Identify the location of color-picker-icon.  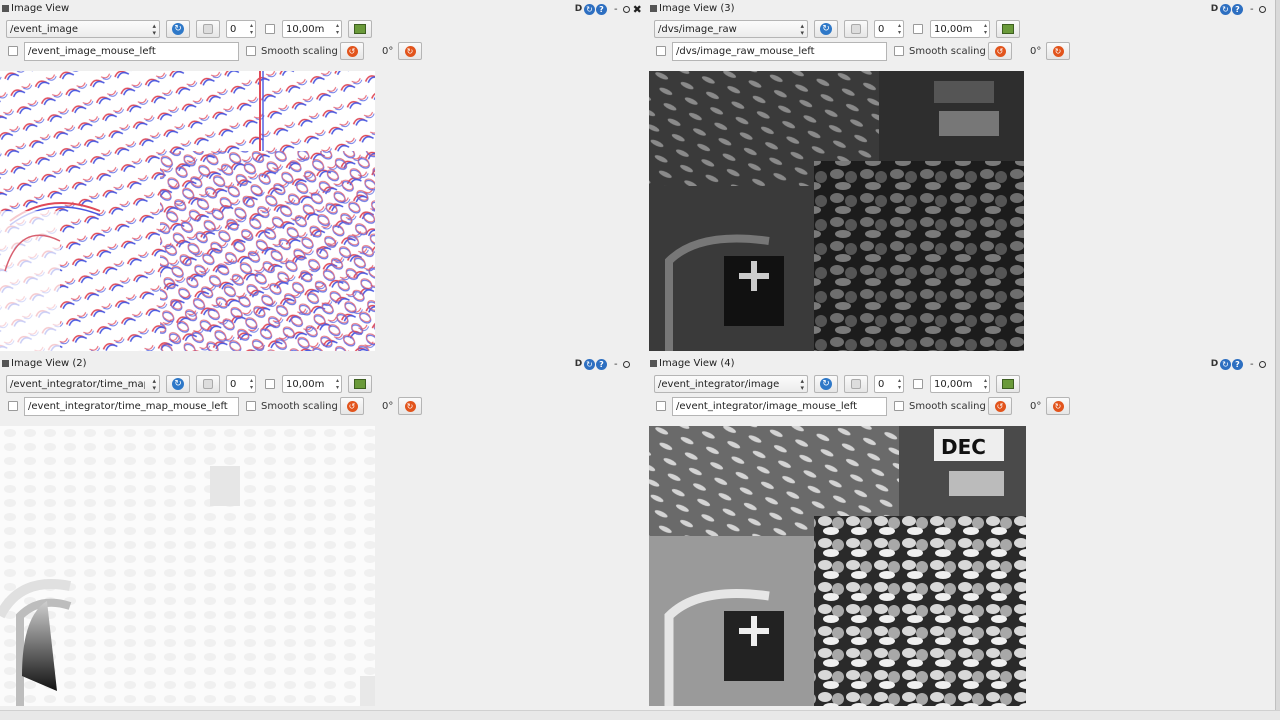
(1008, 384).